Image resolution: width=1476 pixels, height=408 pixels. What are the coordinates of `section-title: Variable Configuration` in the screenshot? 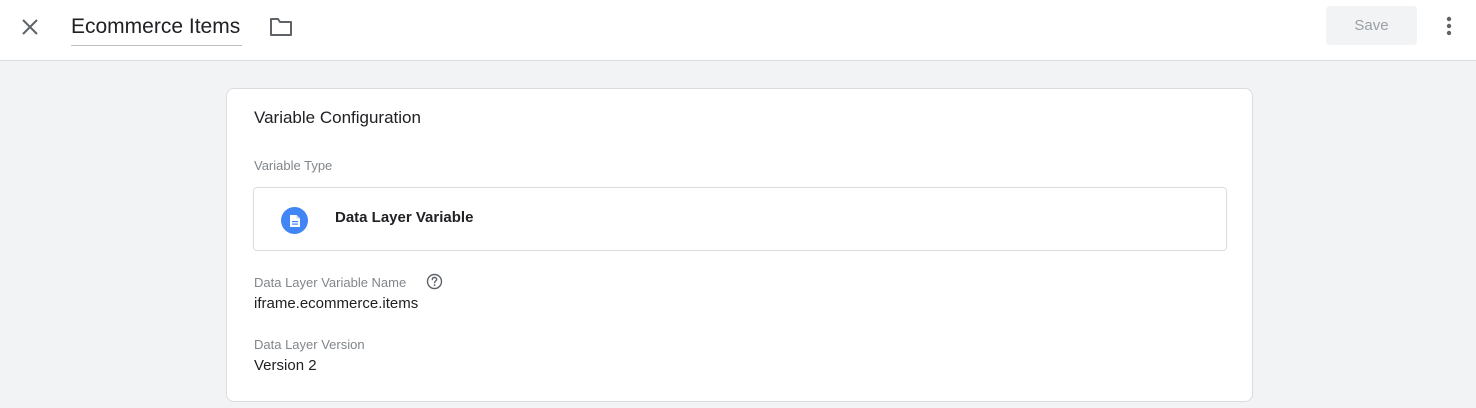 It's located at (337, 117).